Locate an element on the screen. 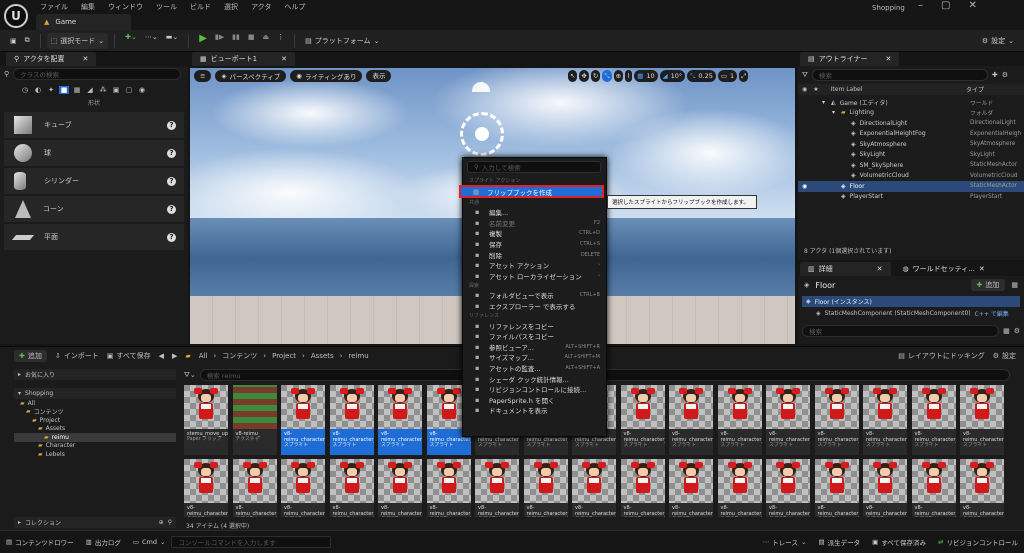  tab-place-actors: ⚲ アクタを配置 ✕ is located at coordinates (51, 59).